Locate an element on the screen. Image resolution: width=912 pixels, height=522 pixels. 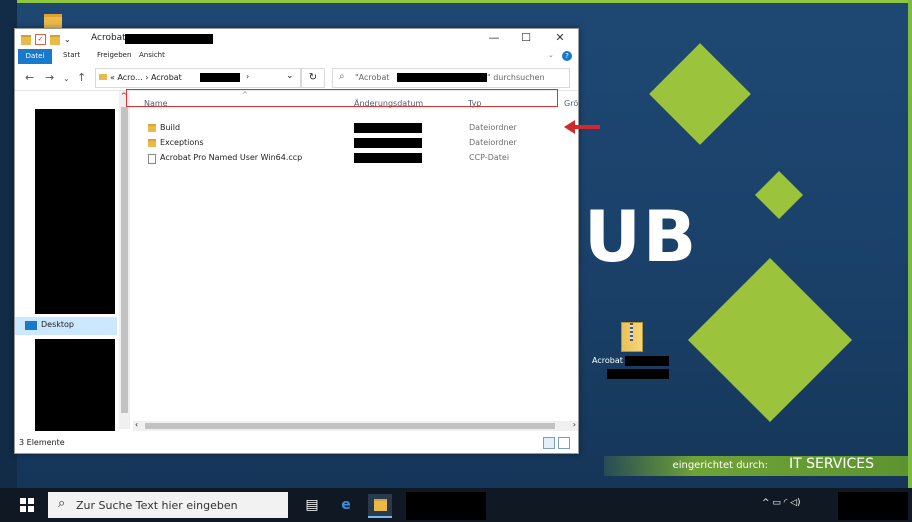
help-icon: ? is located at coordinates (567, 56).